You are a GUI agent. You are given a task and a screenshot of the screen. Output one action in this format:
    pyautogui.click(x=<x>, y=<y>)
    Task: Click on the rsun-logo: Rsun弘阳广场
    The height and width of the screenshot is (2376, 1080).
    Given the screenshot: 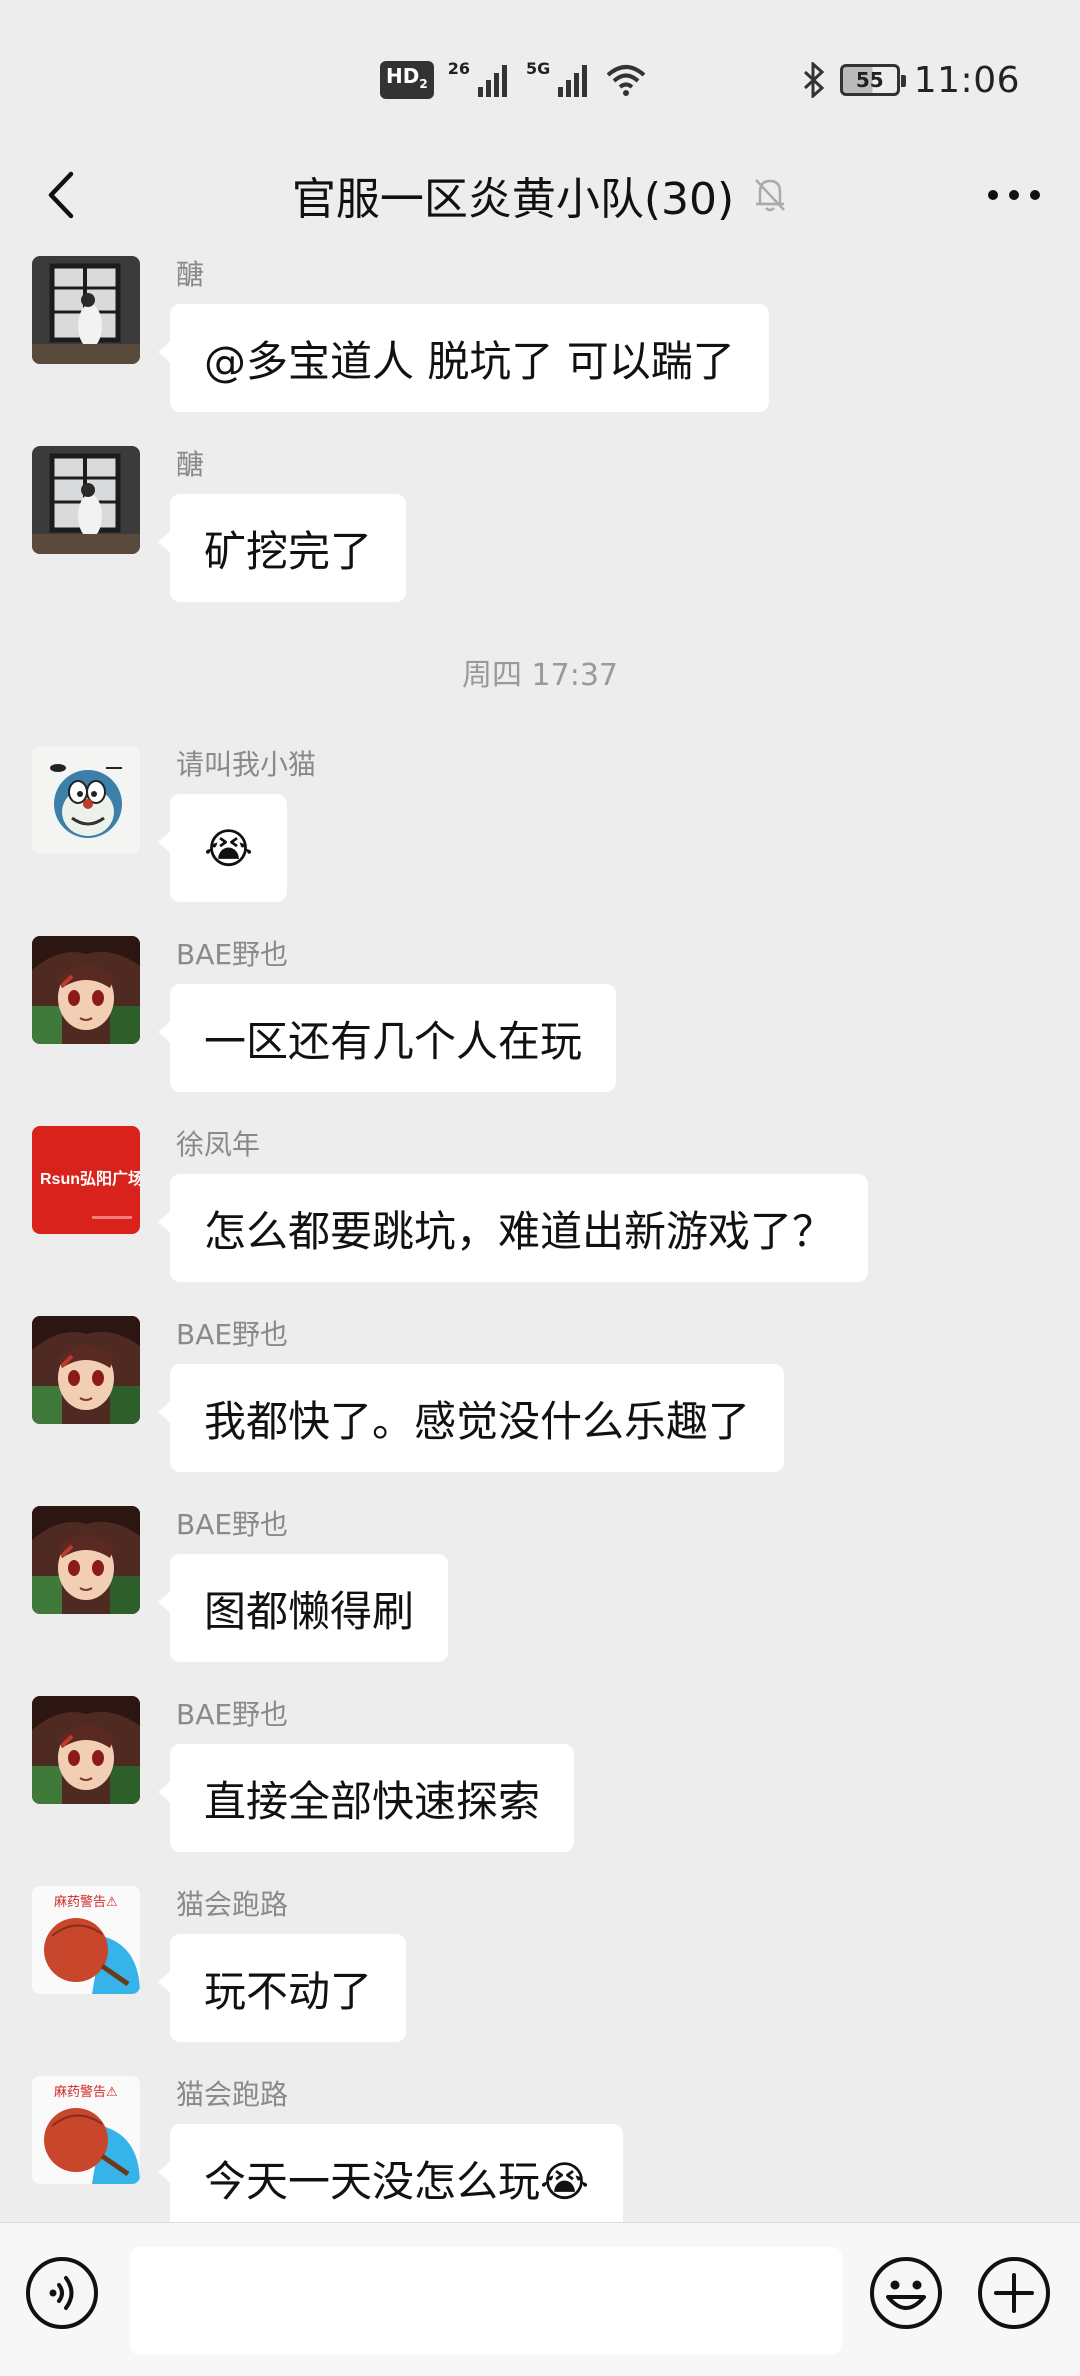 What is the action you would take?
    pyautogui.click(x=90, y=1178)
    